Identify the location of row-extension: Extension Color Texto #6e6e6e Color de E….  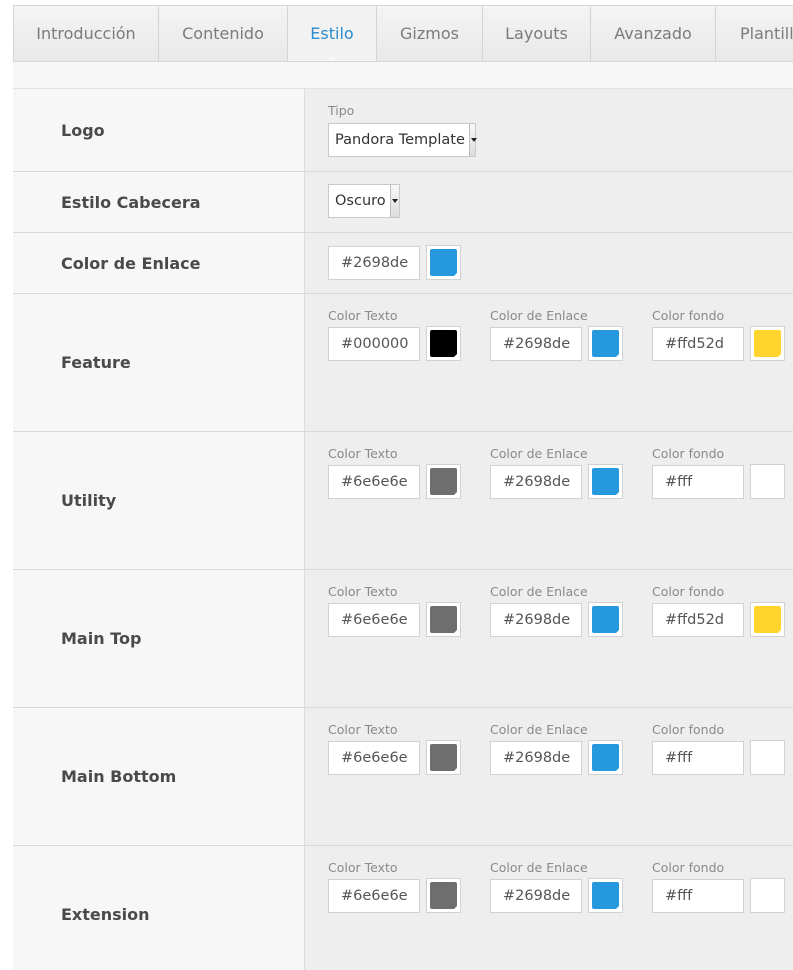
(403, 908).